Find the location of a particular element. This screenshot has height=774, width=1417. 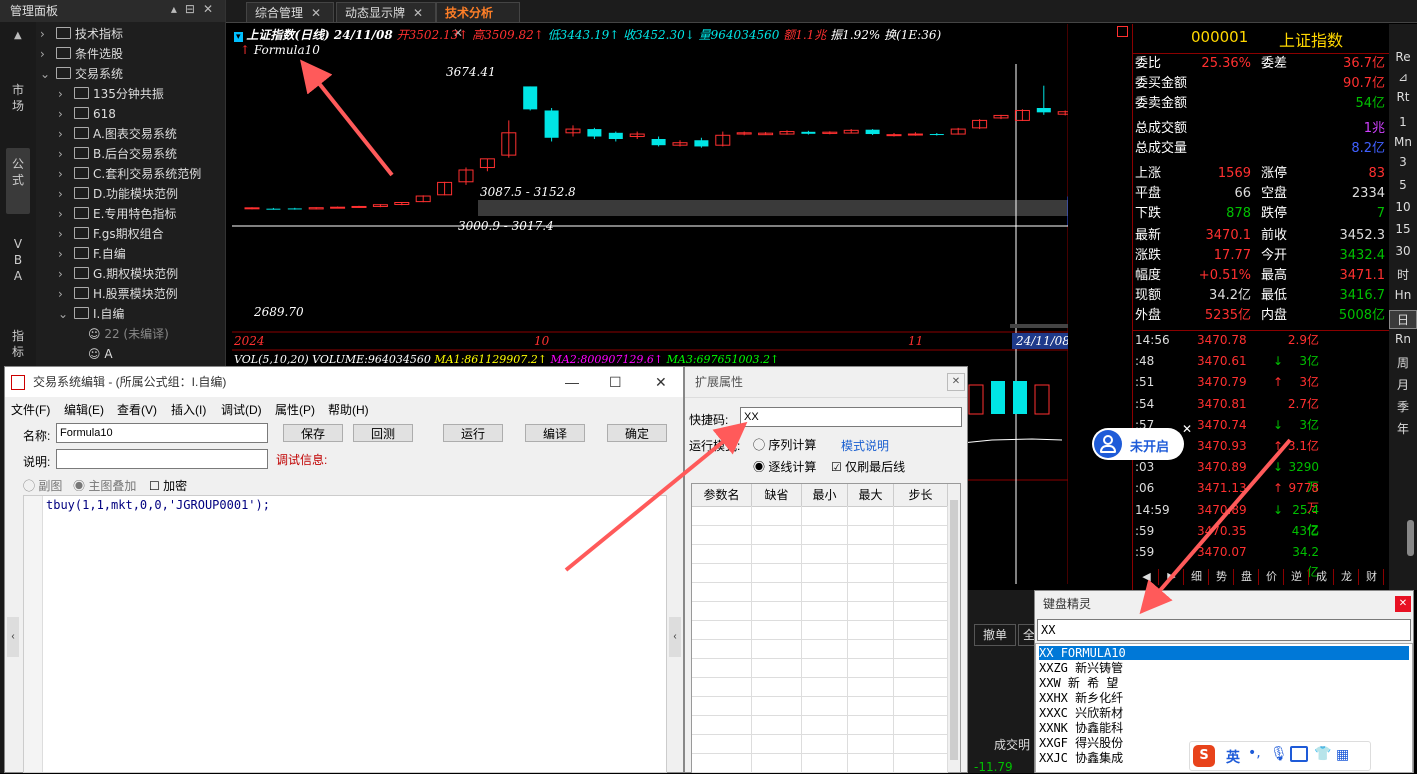

arrow-to-keyboard-wizard is located at coordinates (1215, 526).